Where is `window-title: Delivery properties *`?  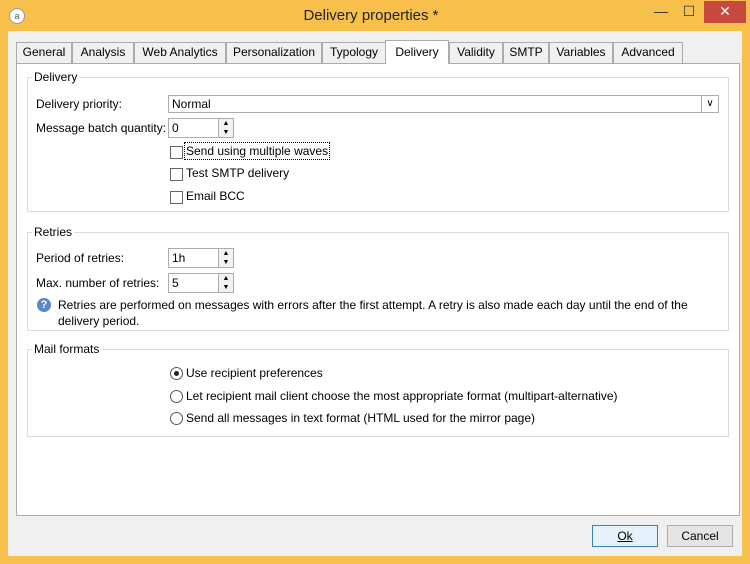 window-title: Delivery properties * is located at coordinates (371, 15).